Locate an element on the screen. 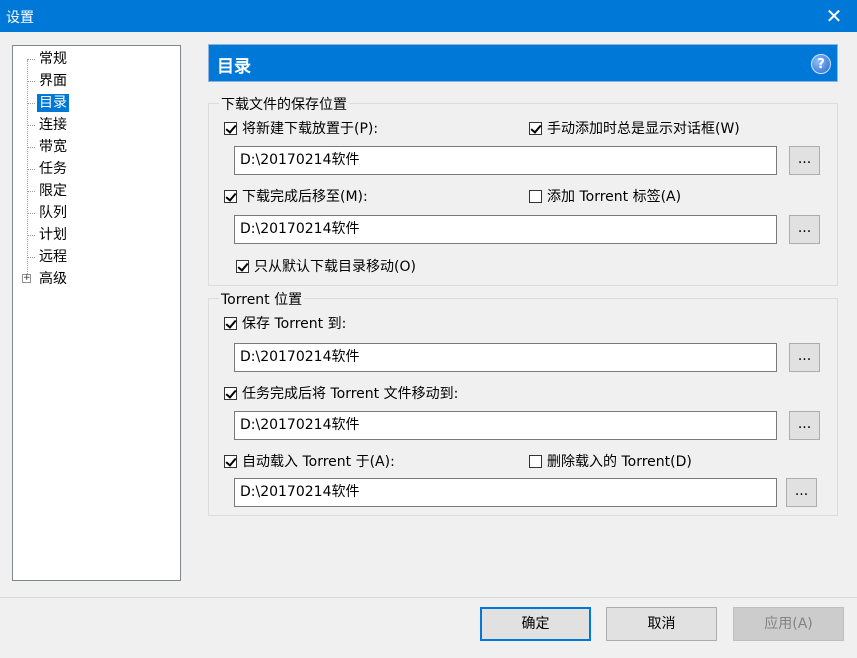 This screenshot has height=658, width=857. tree-item-directories: 目录 is located at coordinates (93, 103).